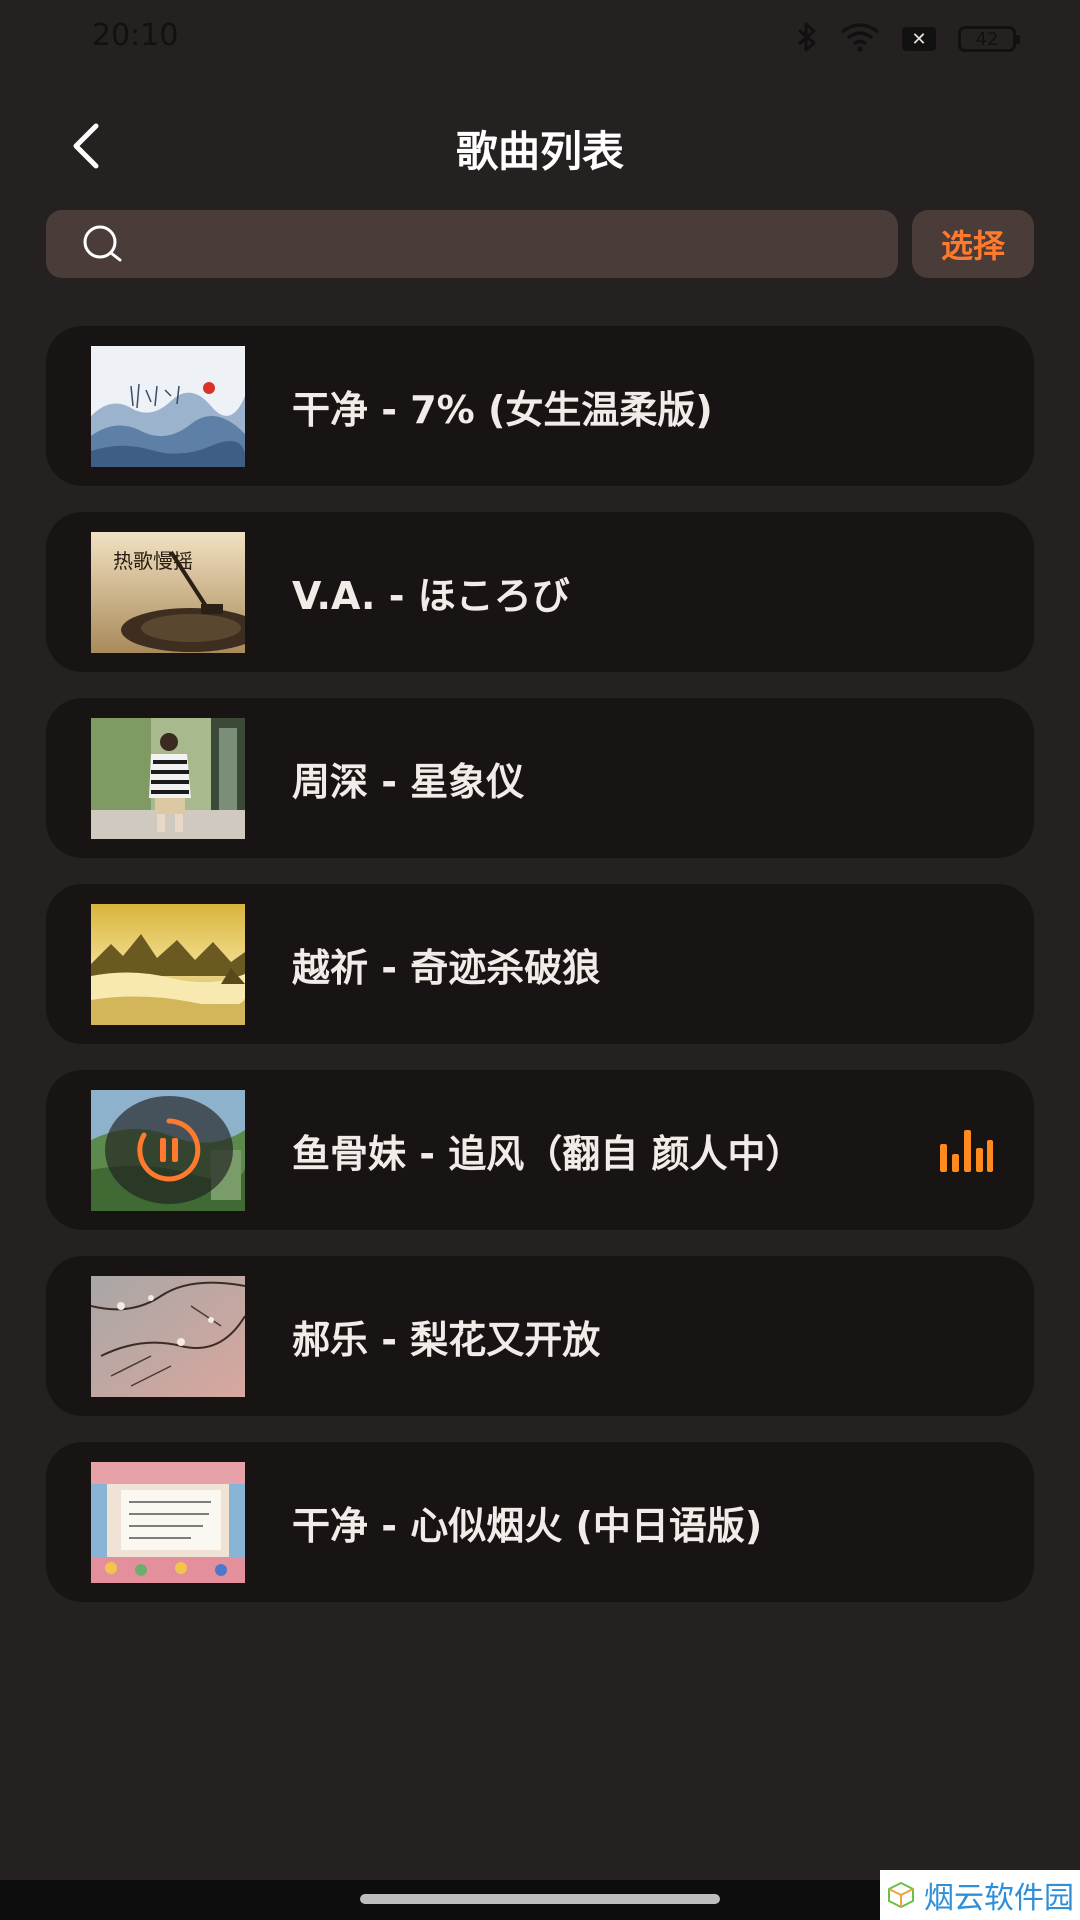  Describe the element at coordinates (807, 39) in the screenshot. I see `bluetooth-icon` at that location.